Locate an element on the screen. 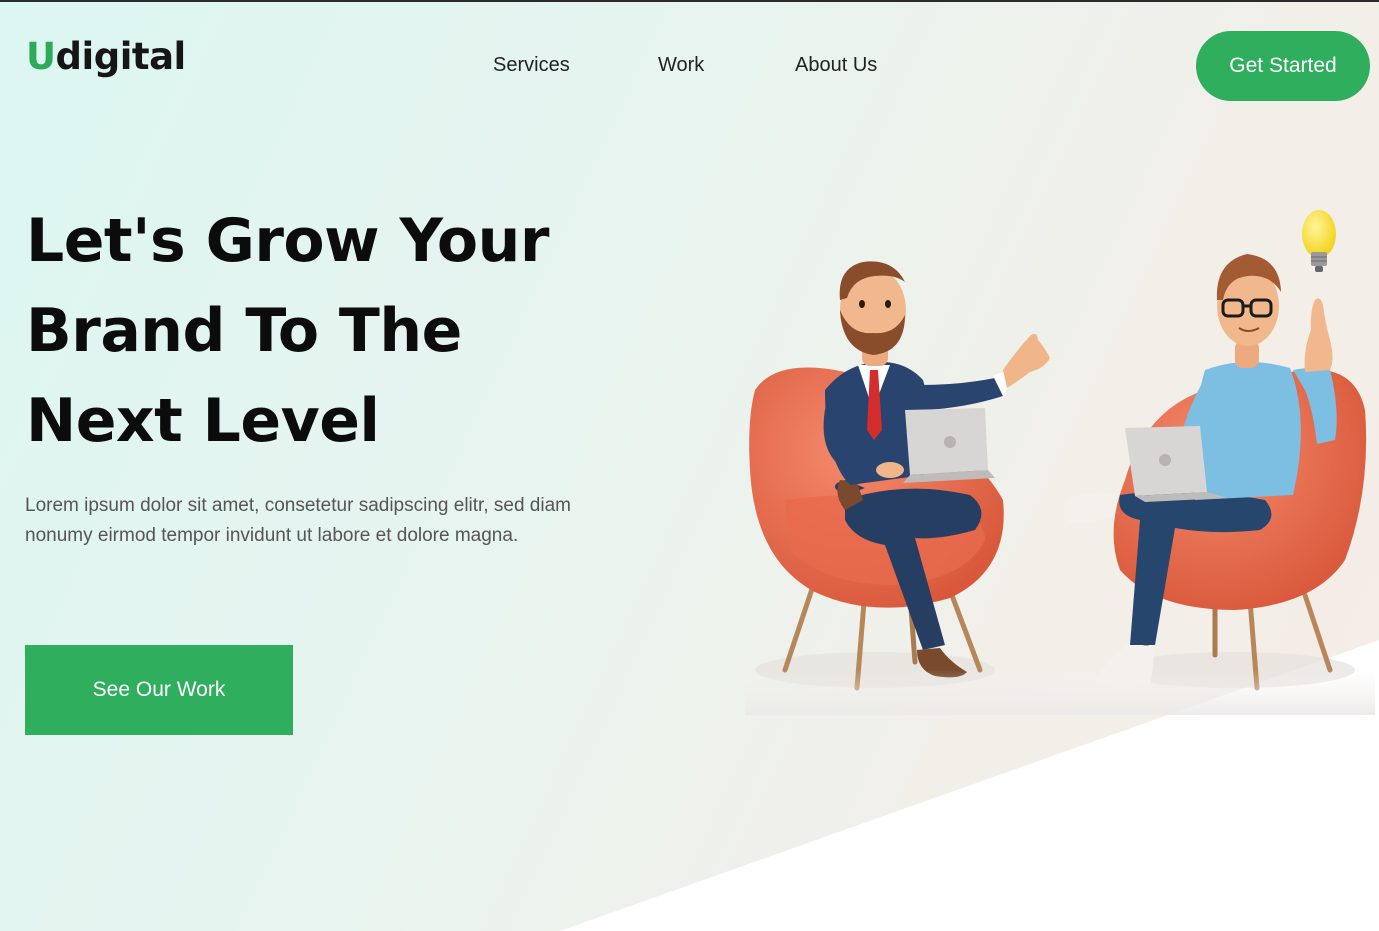 Image resolution: width=1379 pixels, height=931 pixels. get-started-button: Get Started is located at coordinates (1283, 66).